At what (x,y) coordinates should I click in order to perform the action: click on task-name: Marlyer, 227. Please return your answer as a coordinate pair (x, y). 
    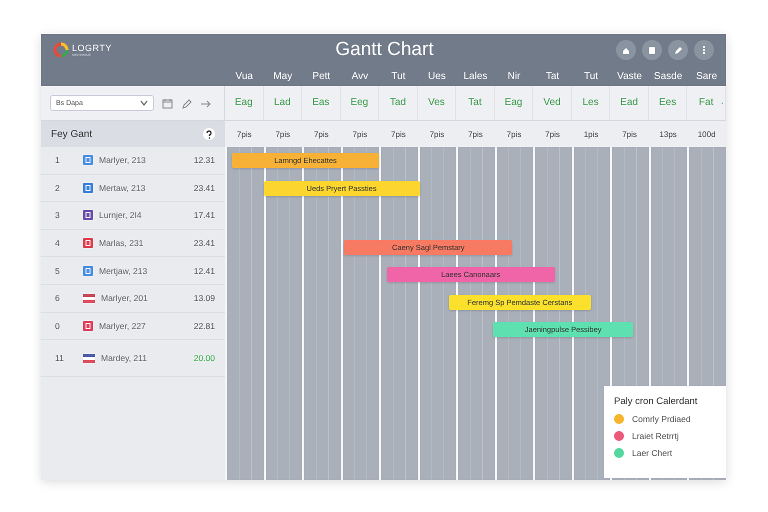
    Looking at the image, I should click on (123, 325).